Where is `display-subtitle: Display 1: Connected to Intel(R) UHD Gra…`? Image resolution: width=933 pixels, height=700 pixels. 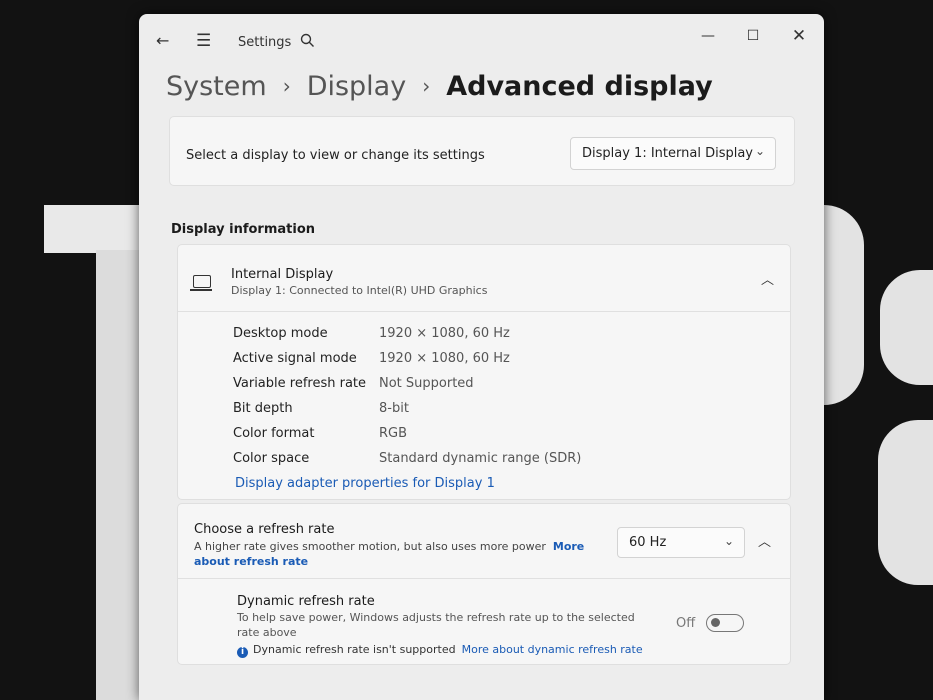 display-subtitle: Display 1: Connected to Intel(R) UHD Gra… is located at coordinates (359, 290).